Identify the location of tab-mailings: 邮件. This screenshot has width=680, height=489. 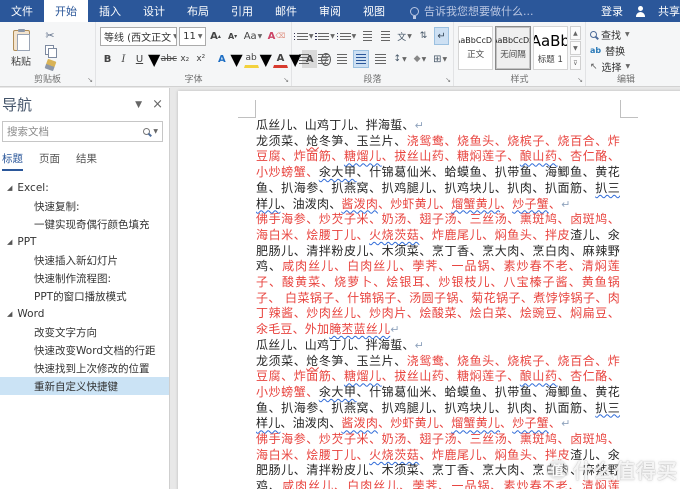
(286, 11).